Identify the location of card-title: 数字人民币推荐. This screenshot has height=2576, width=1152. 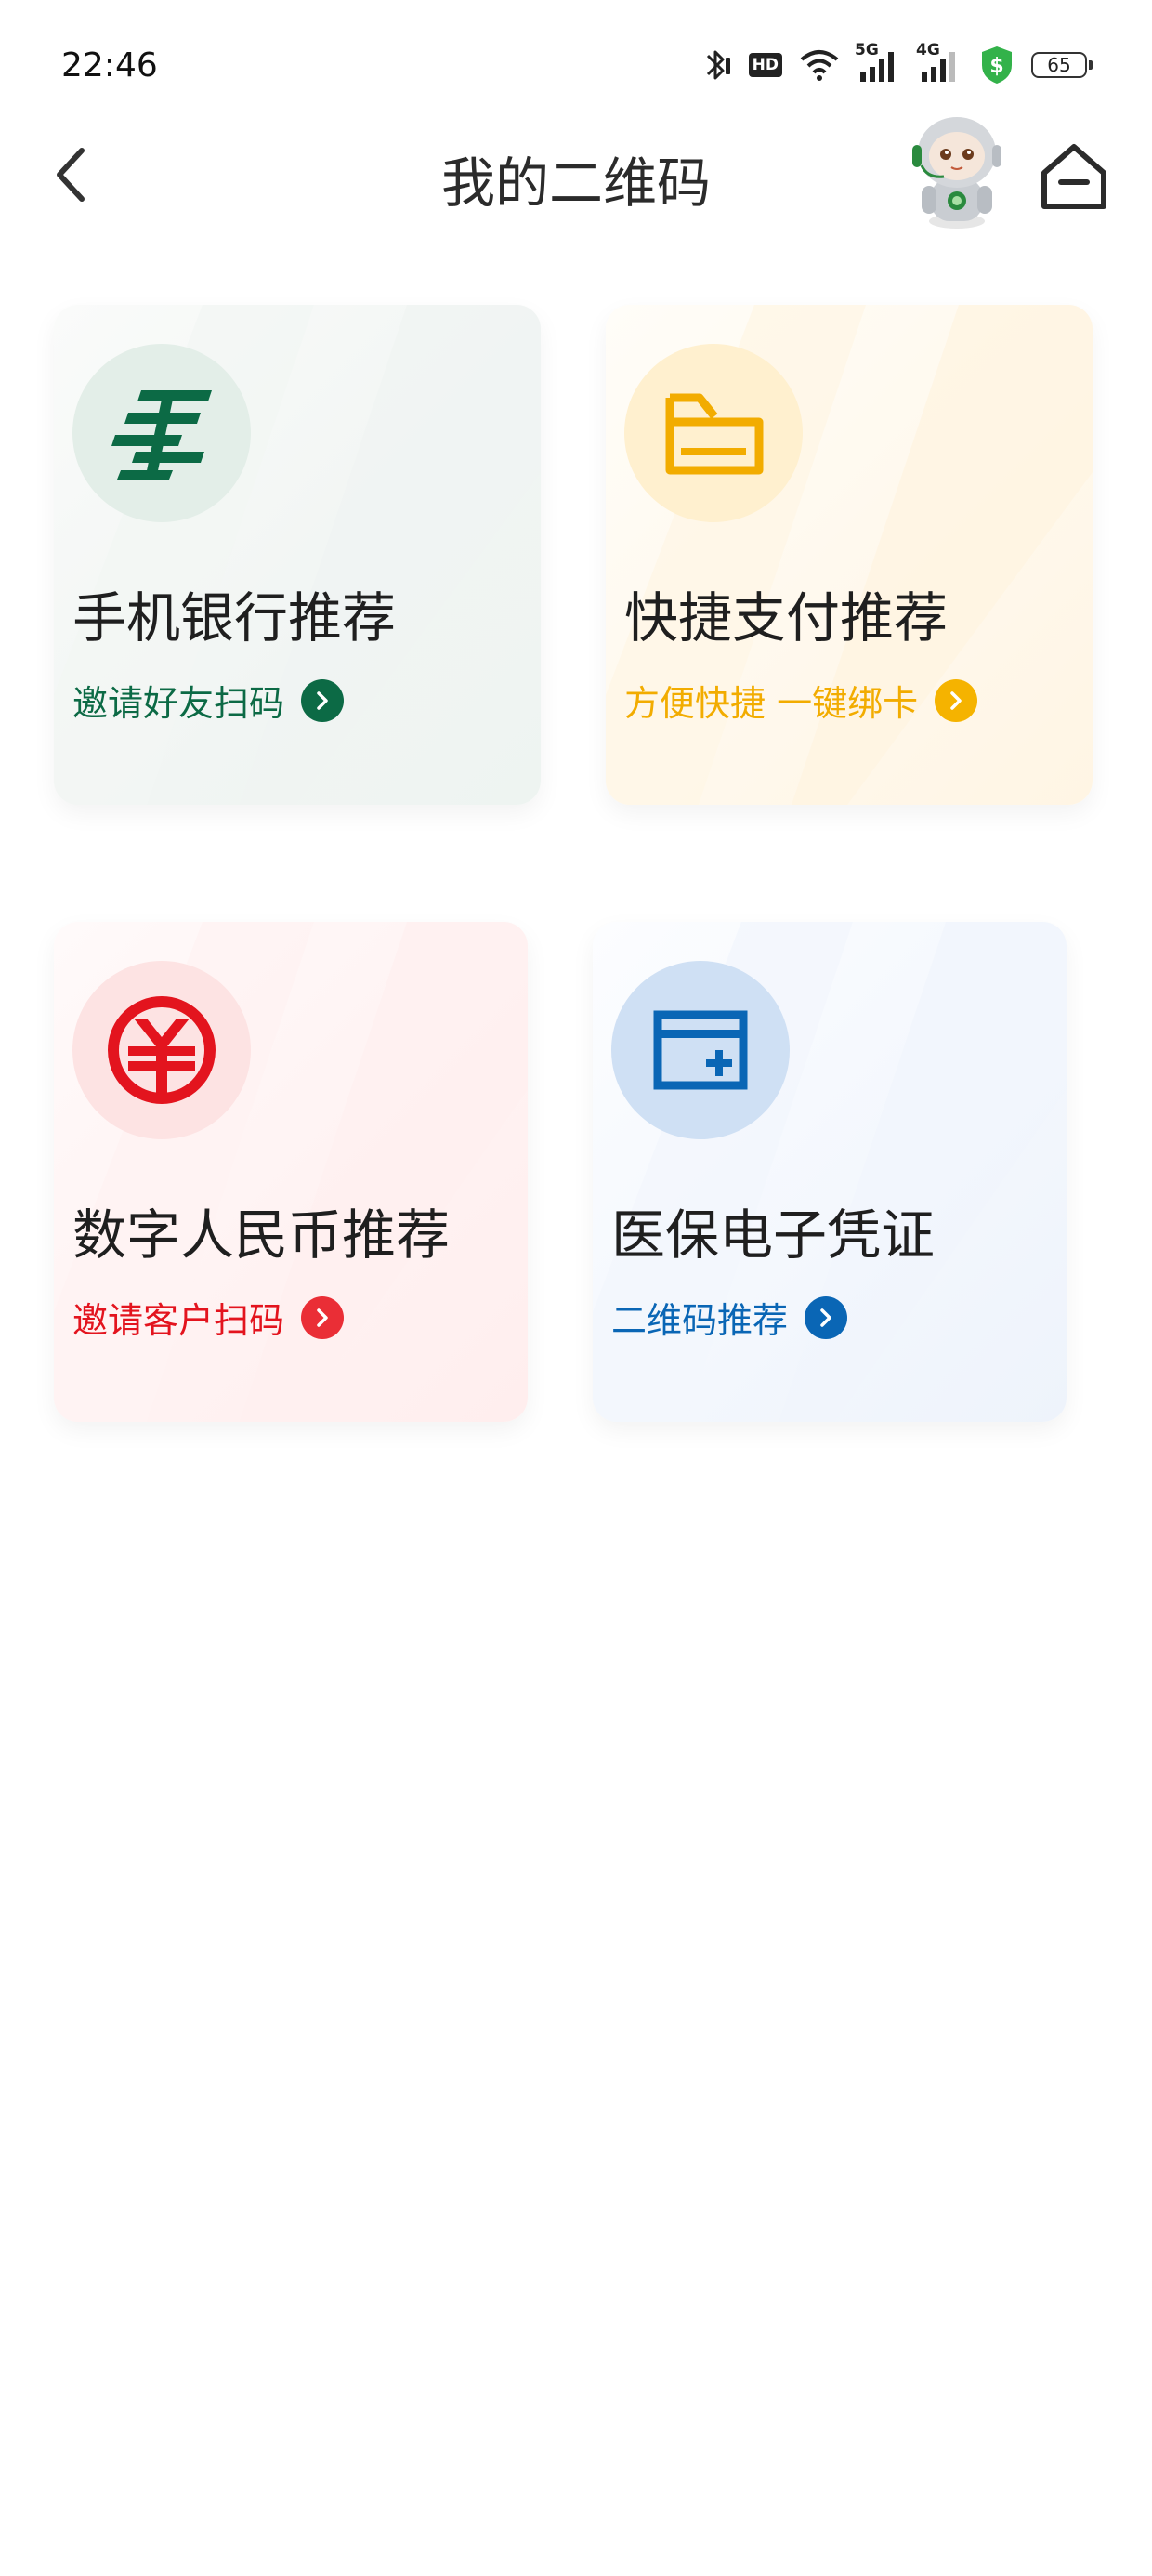
(261, 1235).